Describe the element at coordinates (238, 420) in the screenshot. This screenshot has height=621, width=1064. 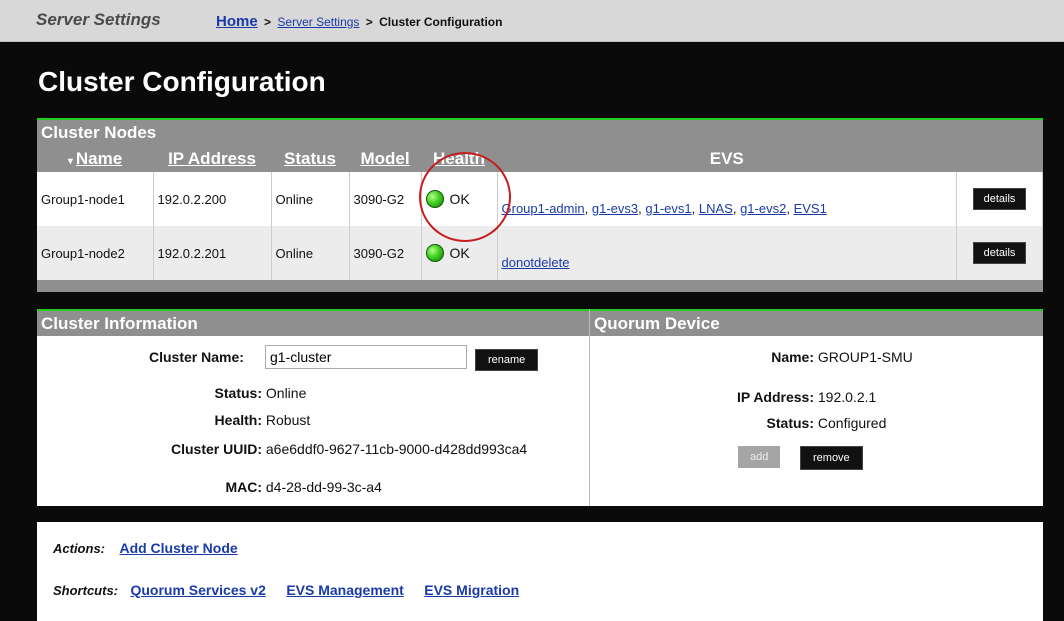
I see `health-label: Health:` at that location.